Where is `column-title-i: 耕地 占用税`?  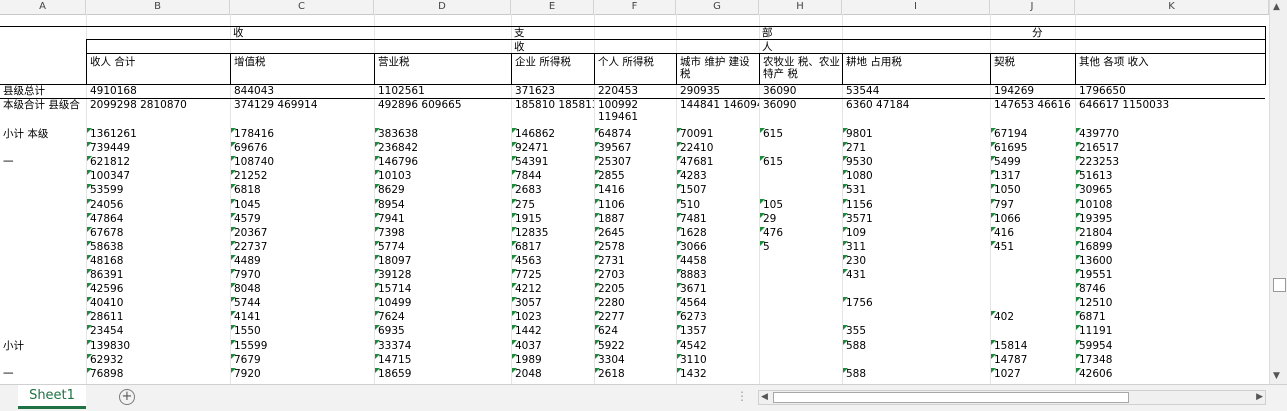 column-title-i: 耕地 占用税 is located at coordinates (916, 69).